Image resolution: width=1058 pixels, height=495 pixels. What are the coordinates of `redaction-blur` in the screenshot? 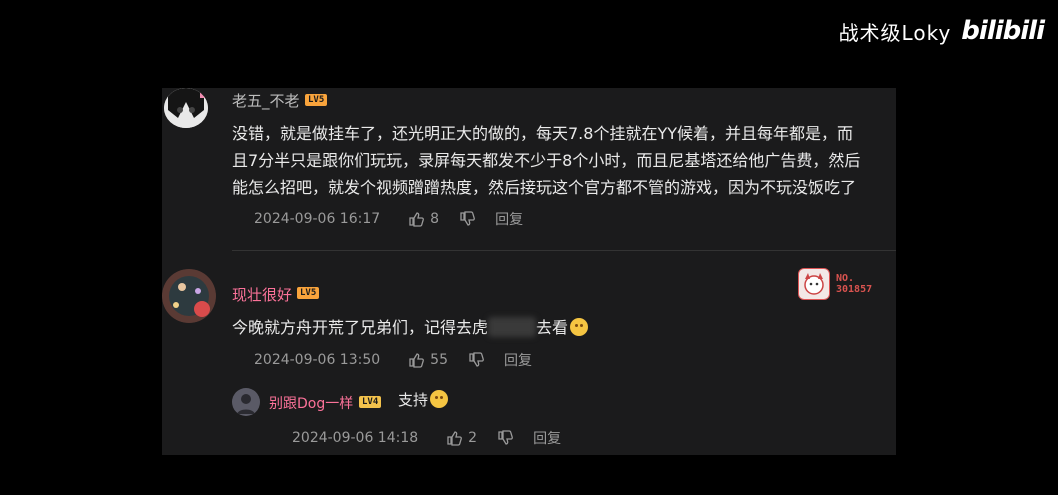 It's located at (512, 327).